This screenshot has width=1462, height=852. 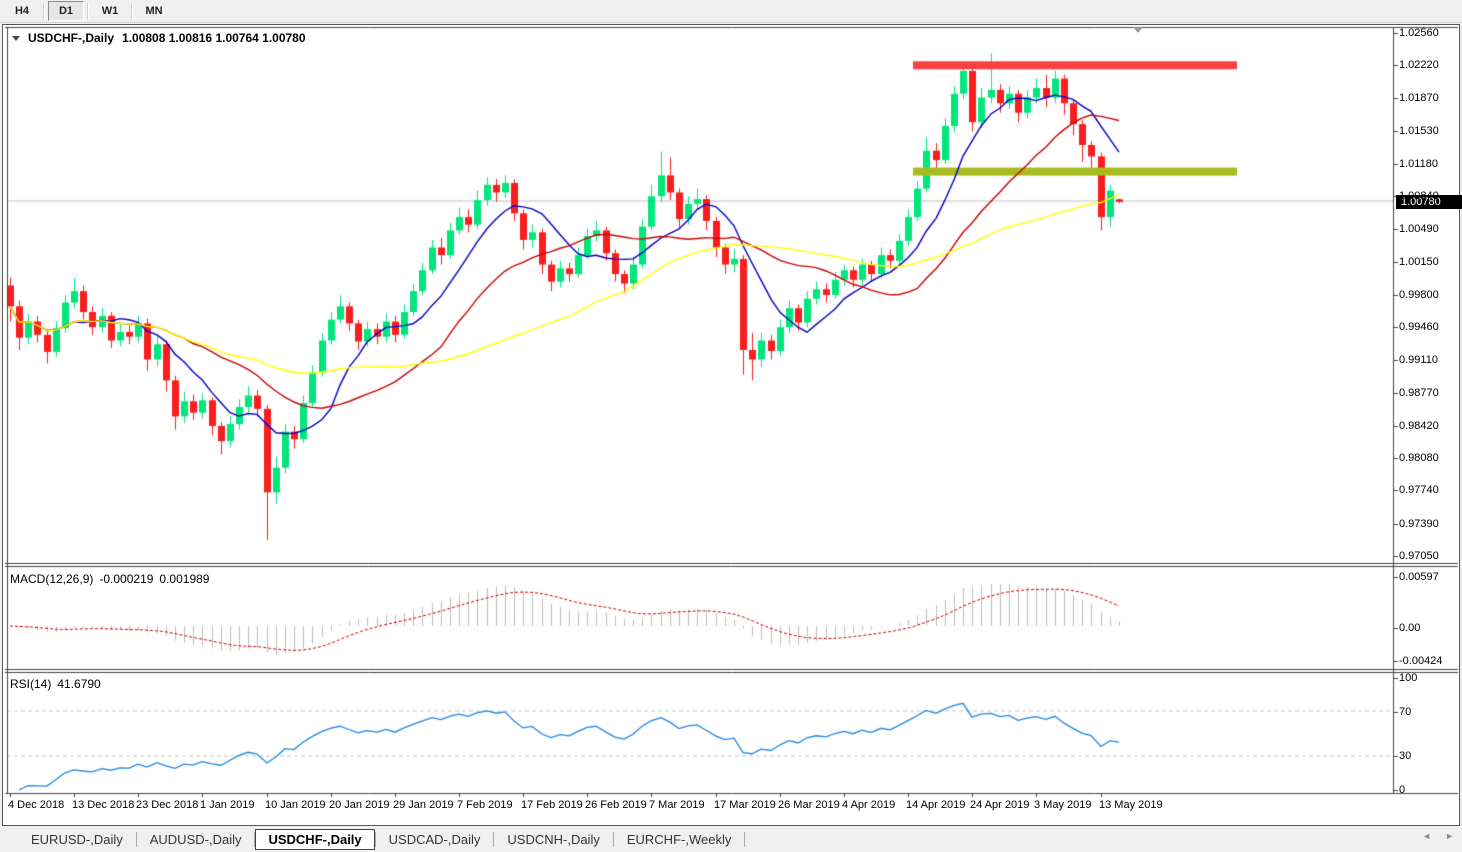 What do you see at coordinates (1426, 836) in the screenshot?
I see `tab-scroll-left-icon: ◄` at bounding box center [1426, 836].